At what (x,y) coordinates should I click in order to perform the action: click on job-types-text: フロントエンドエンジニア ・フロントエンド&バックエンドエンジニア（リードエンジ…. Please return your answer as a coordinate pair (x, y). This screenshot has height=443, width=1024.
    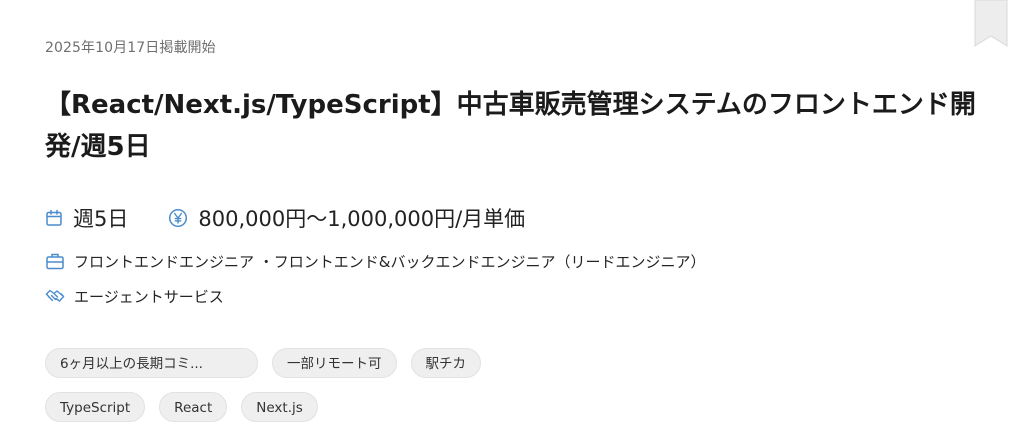
    Looking at the image, I should click on (390, 261).